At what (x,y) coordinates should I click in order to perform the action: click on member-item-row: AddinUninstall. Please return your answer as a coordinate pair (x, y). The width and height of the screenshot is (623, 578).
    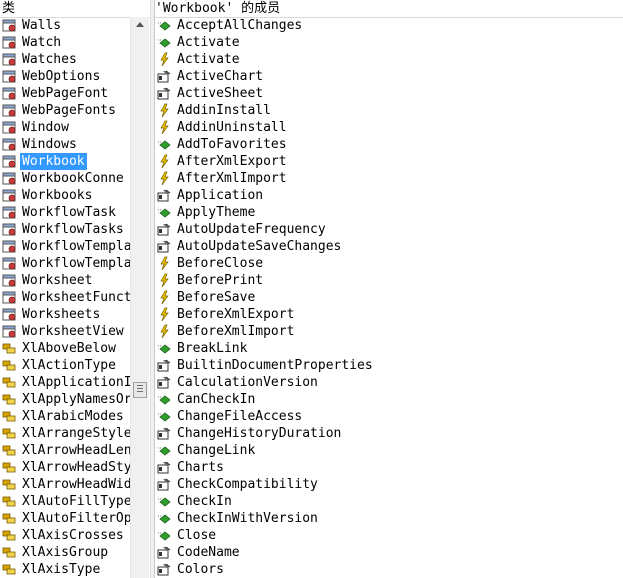
    Looking at the image, I should click on (389, 127).